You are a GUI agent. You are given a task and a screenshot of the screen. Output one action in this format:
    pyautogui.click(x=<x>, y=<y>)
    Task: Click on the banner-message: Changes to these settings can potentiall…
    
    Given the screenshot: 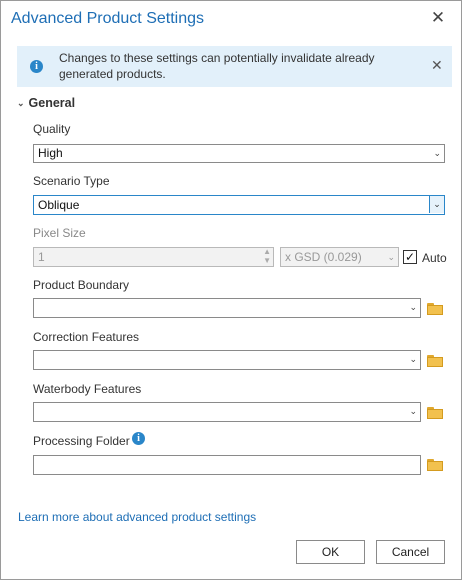 What is the action you would take?
    pyautogui.click(x=217, y=66)
    